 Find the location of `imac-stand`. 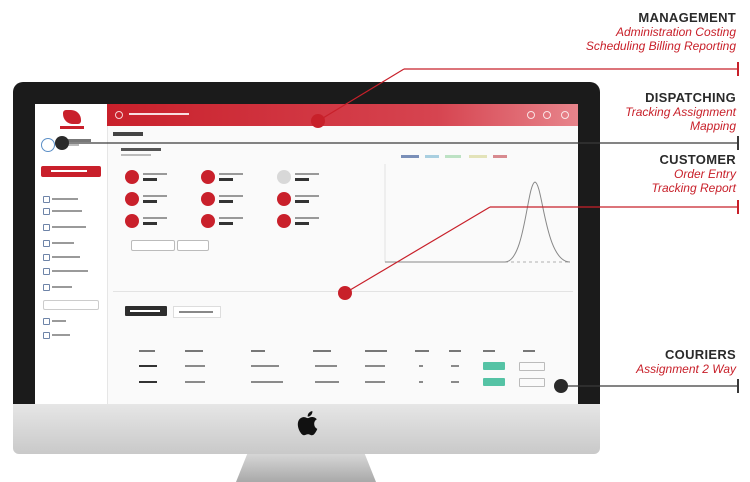

imac-stand is located at coordinates (306, 468).